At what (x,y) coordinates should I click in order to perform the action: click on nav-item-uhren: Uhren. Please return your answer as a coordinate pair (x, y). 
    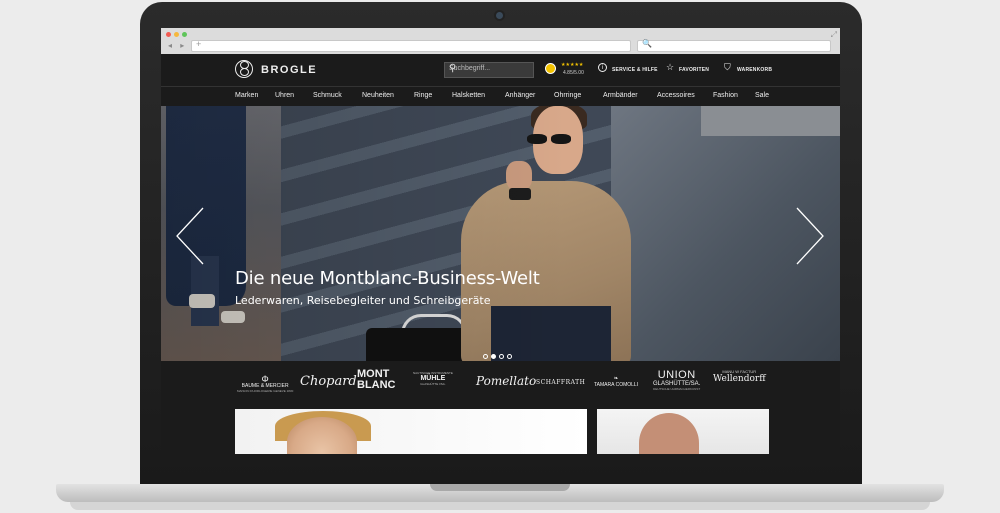
    Looking at the image, I should click on (284, 95).